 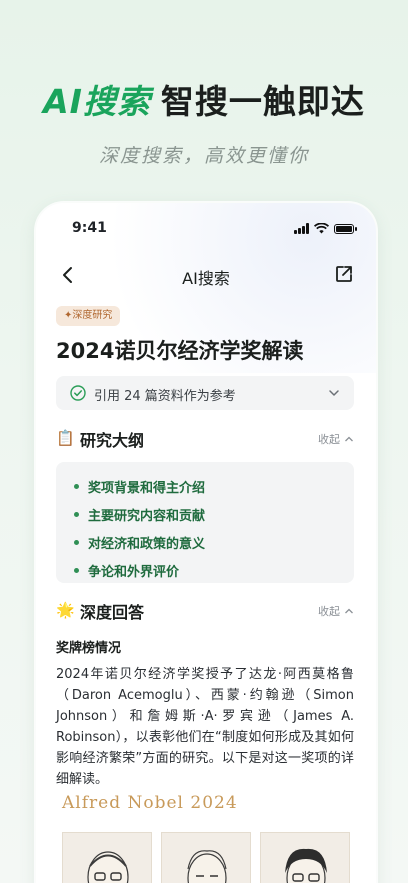 I want to click on answer-section-header: 🌟 深度回答 收起, so click(x=205, y=611).